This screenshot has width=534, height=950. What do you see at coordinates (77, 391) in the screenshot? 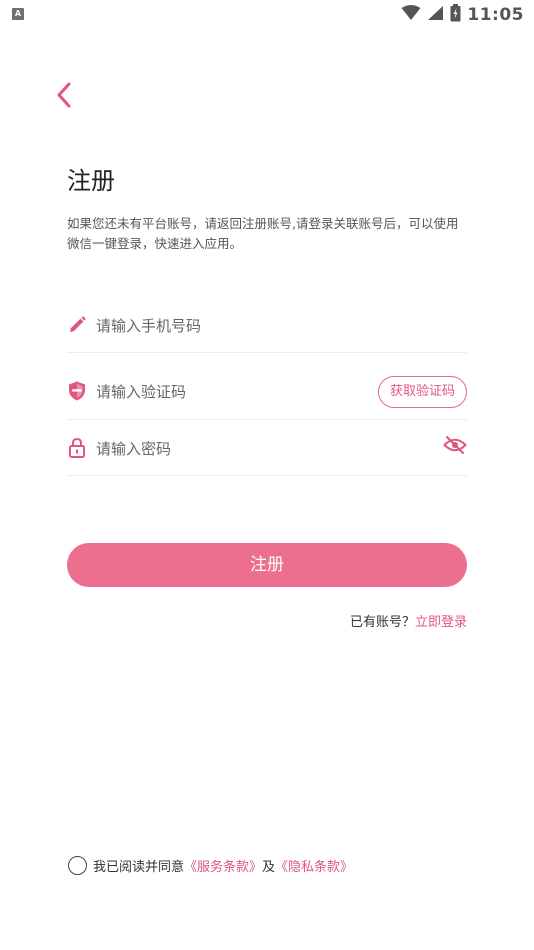
I see `shield-icon` at bounding box center [77, 391].